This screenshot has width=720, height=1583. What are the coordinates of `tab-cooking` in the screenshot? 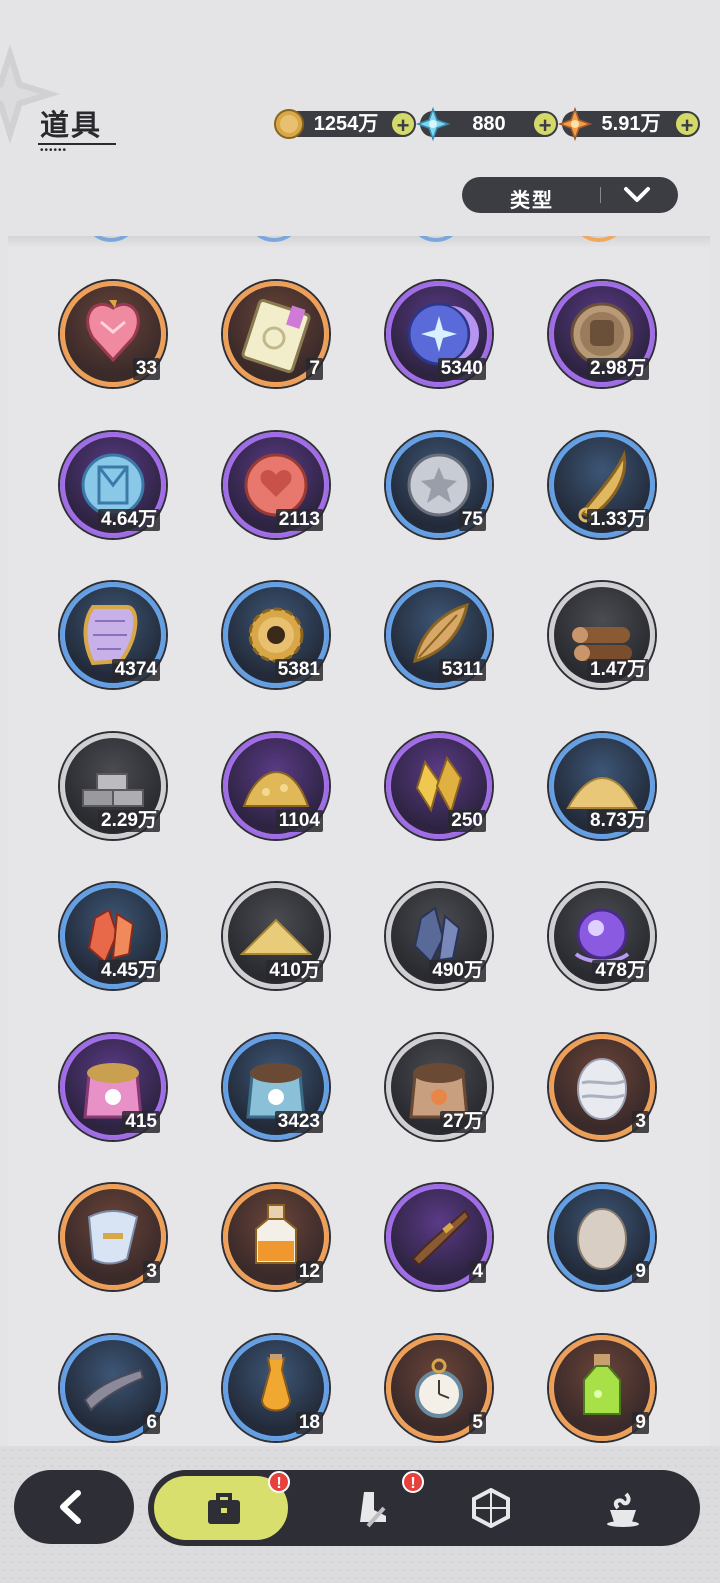 It's located at (623, 1508).